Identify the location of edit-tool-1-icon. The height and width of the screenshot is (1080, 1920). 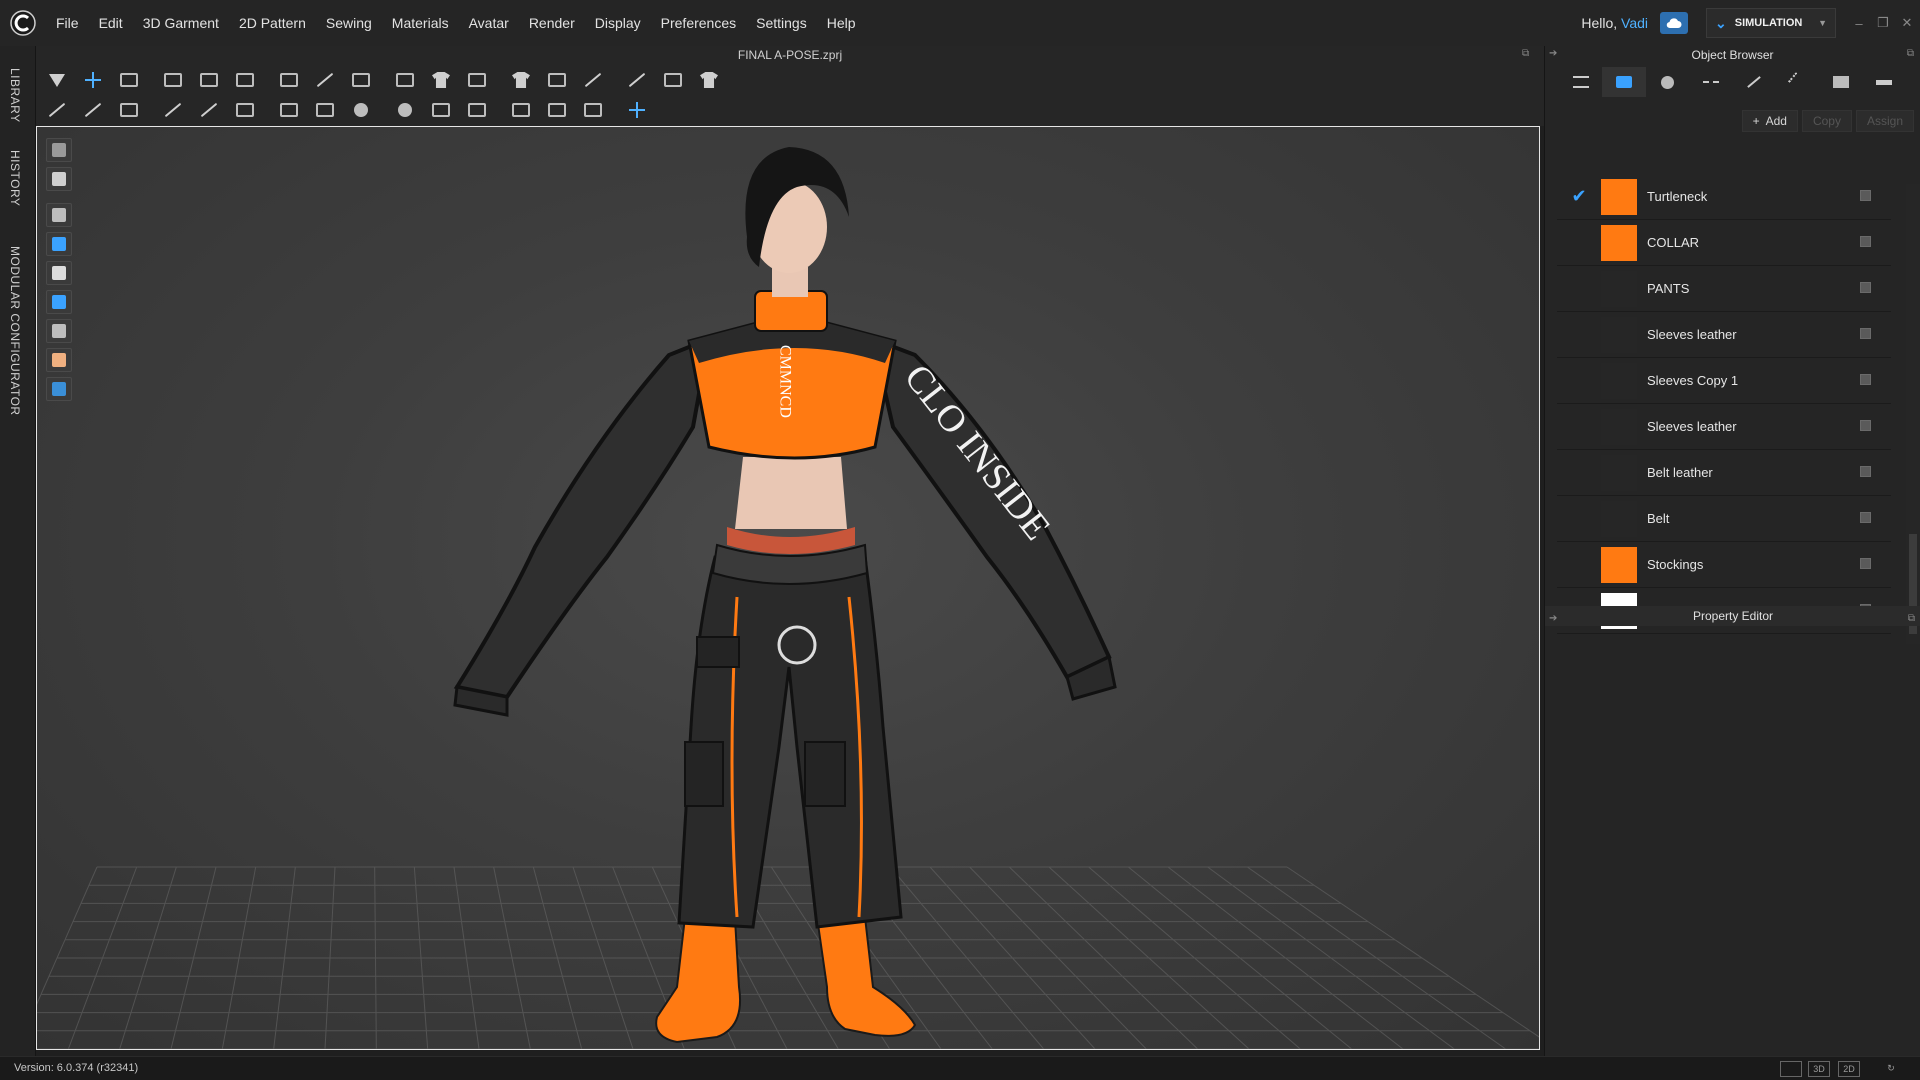
(57, 110).